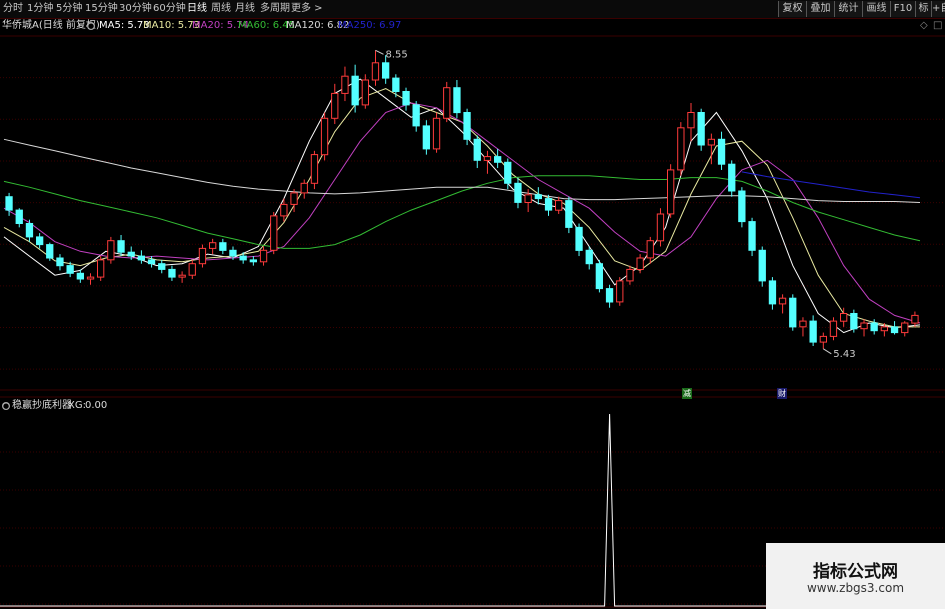 The image size is (945, 609). Describe the element at coordinates (77, 405) in the screenshot. I see `xg-label: XG:` at that location.